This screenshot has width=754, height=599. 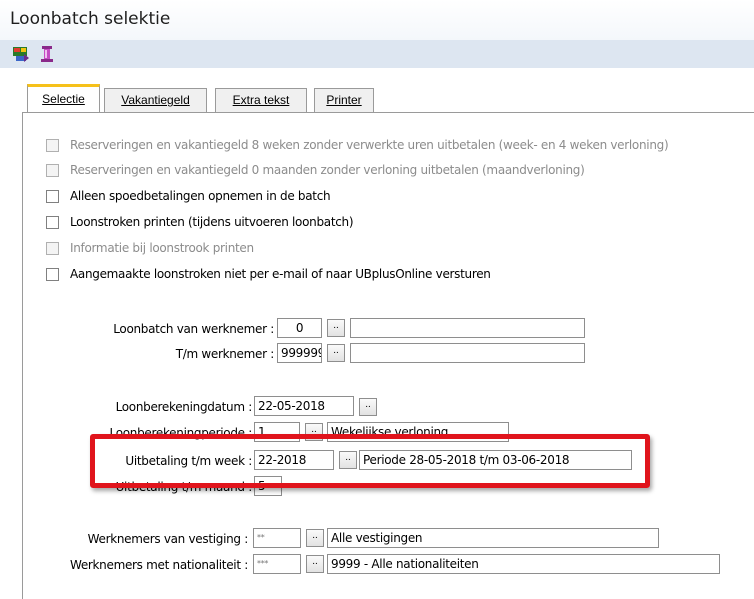 I want to click on checkbox-niet-versturen, so click(x=52, y=274).